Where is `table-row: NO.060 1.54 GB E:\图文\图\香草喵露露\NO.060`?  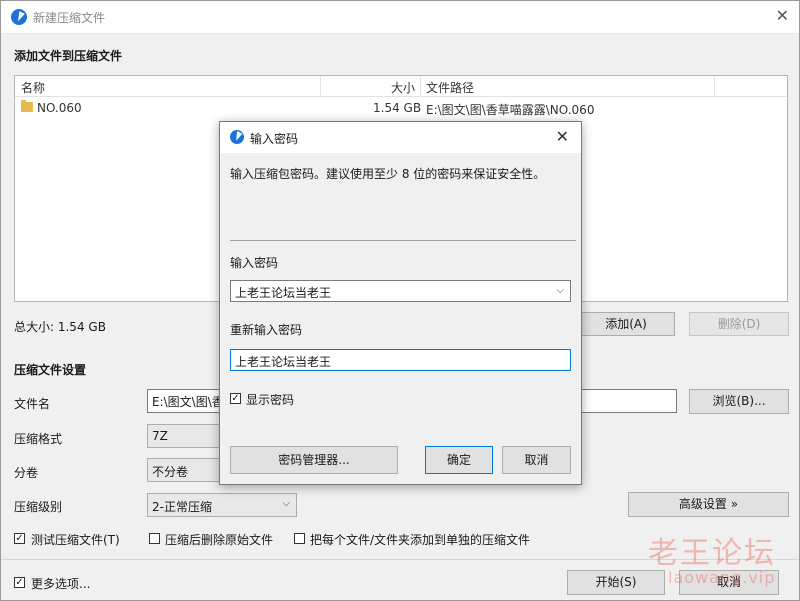
table-row: NO.060 1.54 GB E:\图文\图\香草喵露露\NO.060 is located at coordinates (401, 108).